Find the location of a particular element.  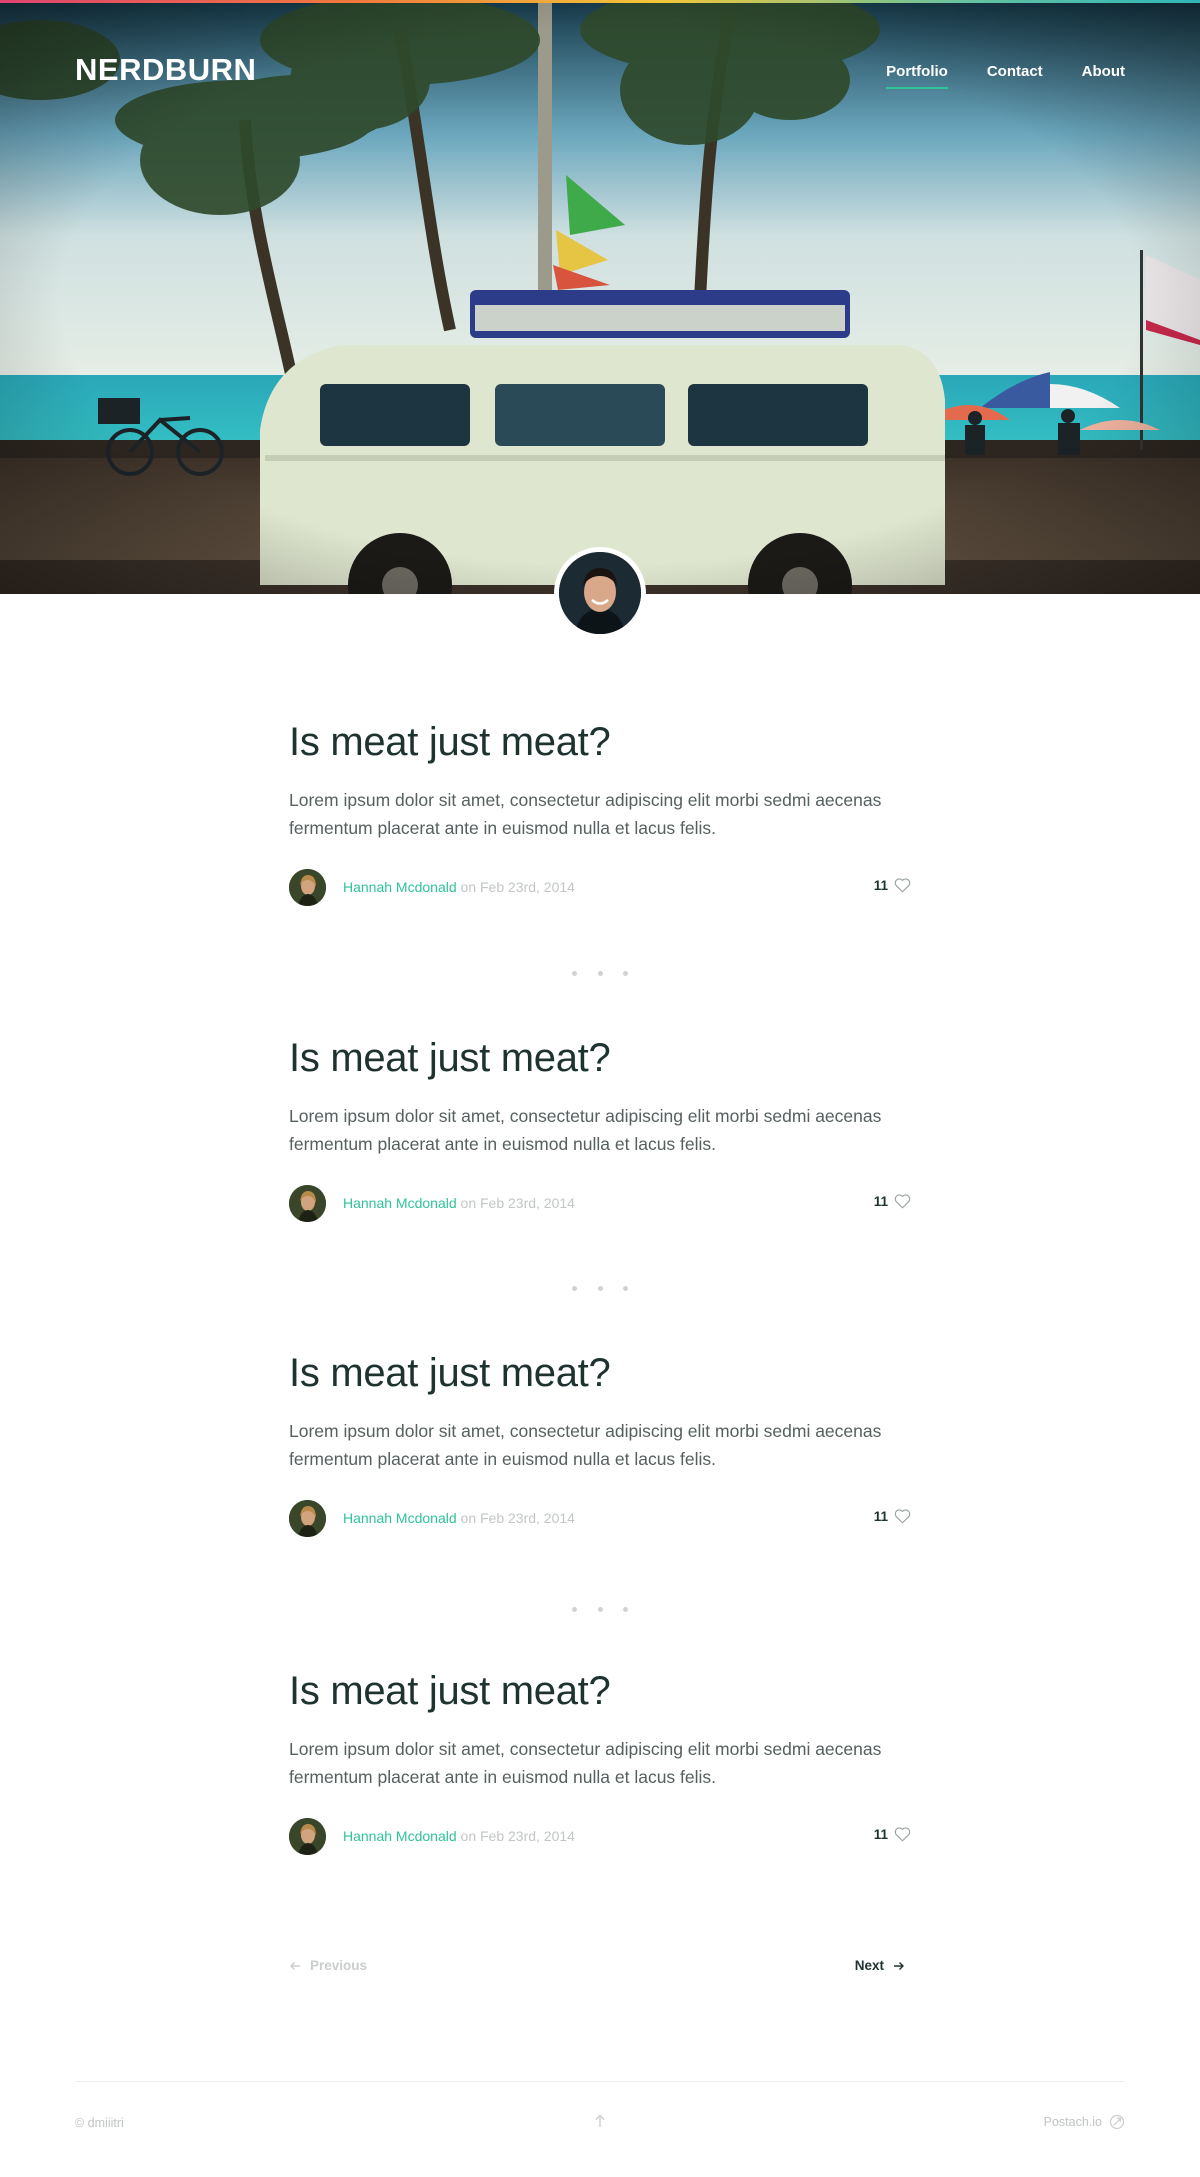

nav-item-contact: Contact is located at coordinates (1015, 76).